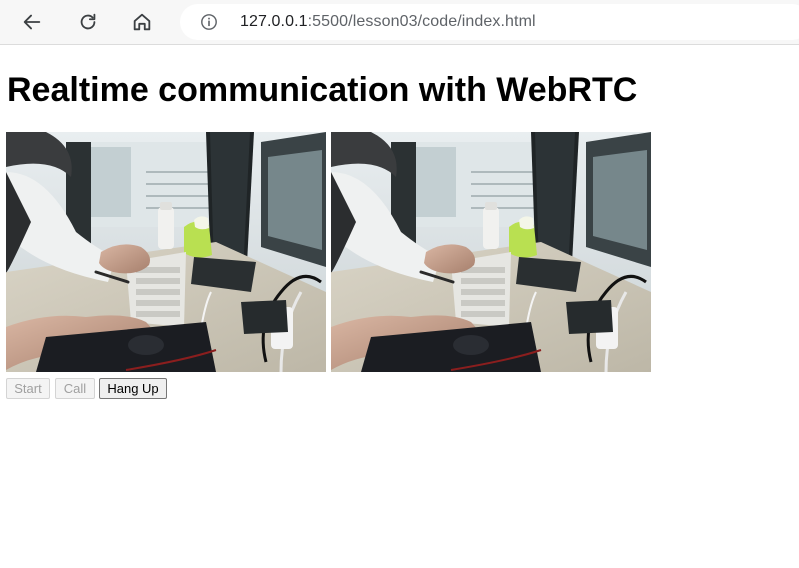 This screenshot has height=568, width=799. I want to click on page-title: Realtime communication with WebRTC, so click(322, 90).